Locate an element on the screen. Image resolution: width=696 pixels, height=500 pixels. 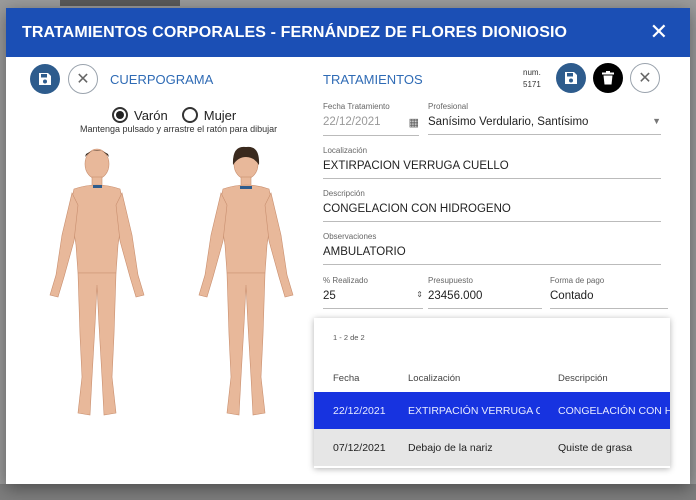
record-number-value: 5171 is located at coordinates (532, 84).